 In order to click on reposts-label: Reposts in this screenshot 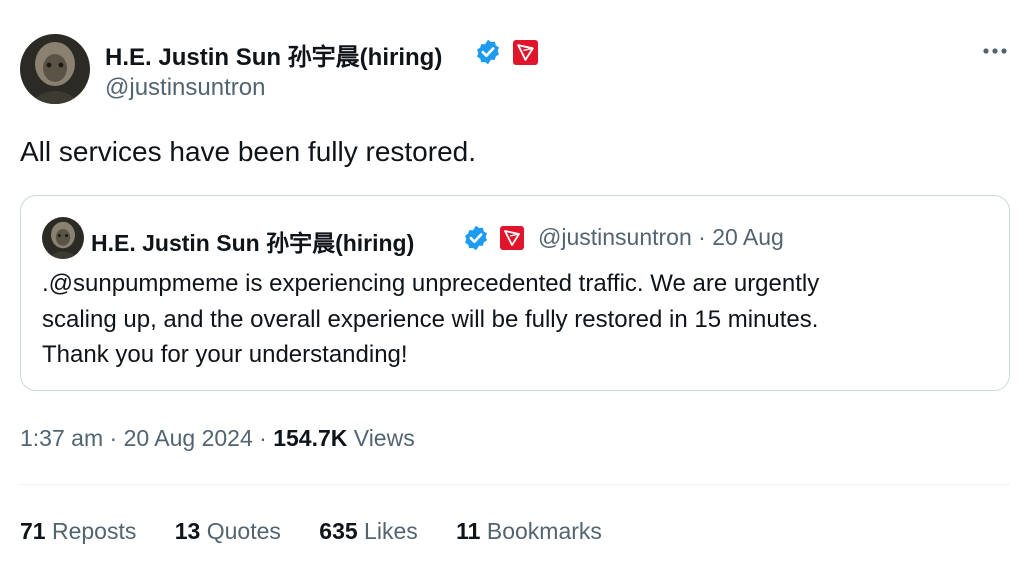, I will do `click(94, 531)`.